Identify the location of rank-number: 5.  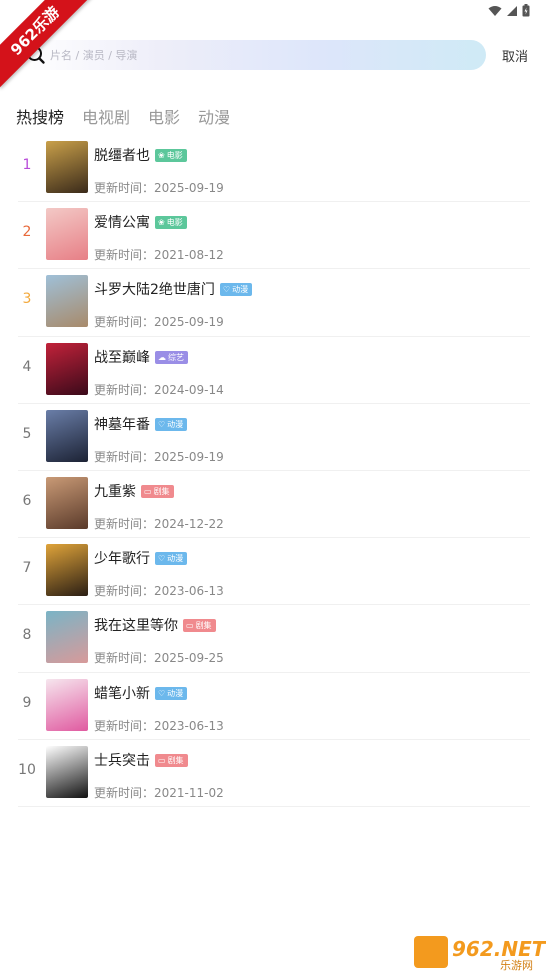
(27, 433).